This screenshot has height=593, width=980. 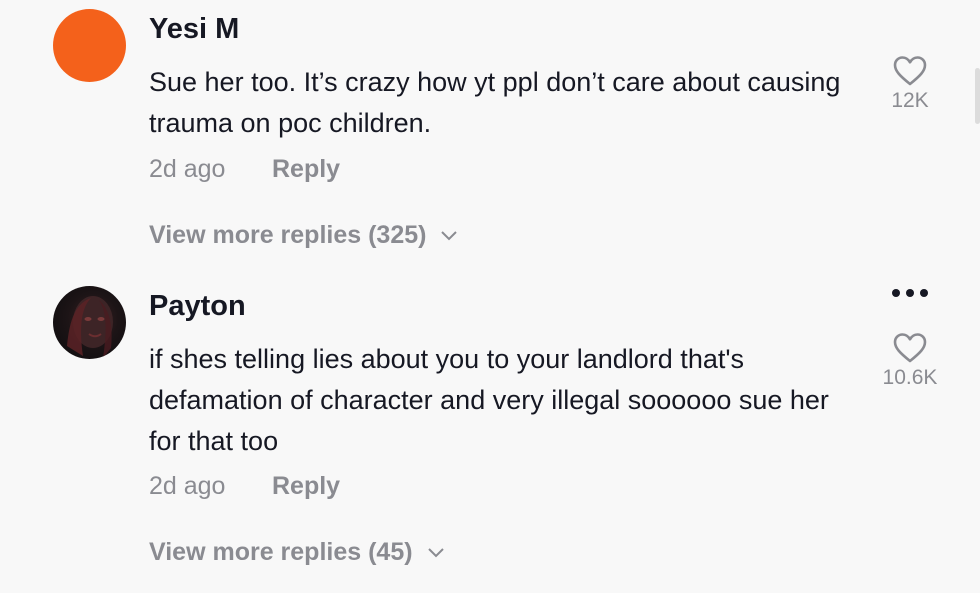 I want to click on like-count: 12K, so click(x=910, y=100).